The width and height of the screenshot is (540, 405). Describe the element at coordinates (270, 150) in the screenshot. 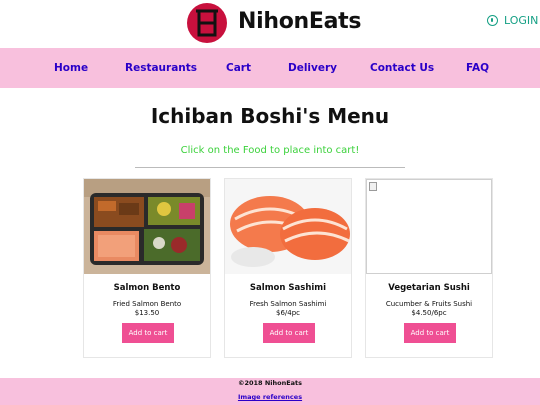

I see `page-subtitle: Click on the Food to place into cart!` at that location.